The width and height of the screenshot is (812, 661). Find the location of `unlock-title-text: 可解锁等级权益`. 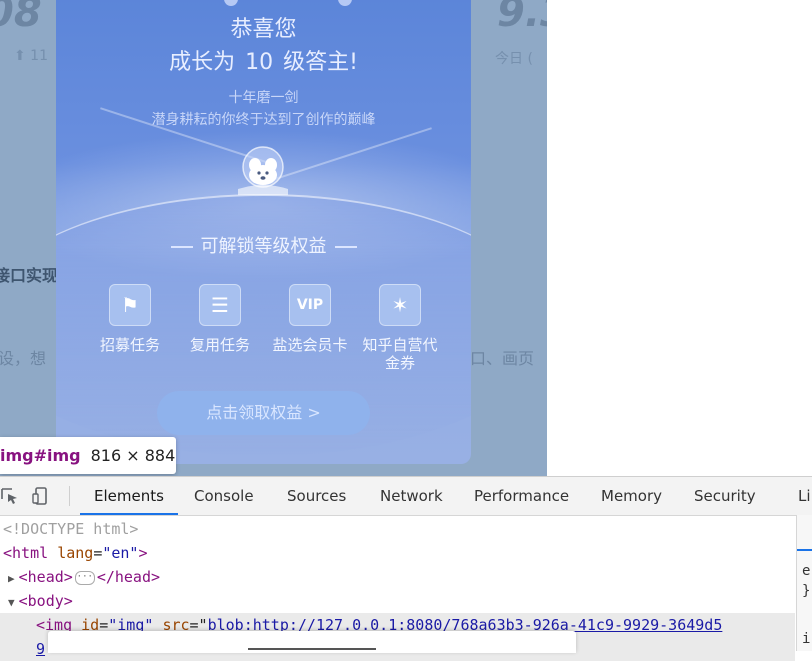

unlock-title-text: 可解锁等级权益 is located at coordinates (263, 246).